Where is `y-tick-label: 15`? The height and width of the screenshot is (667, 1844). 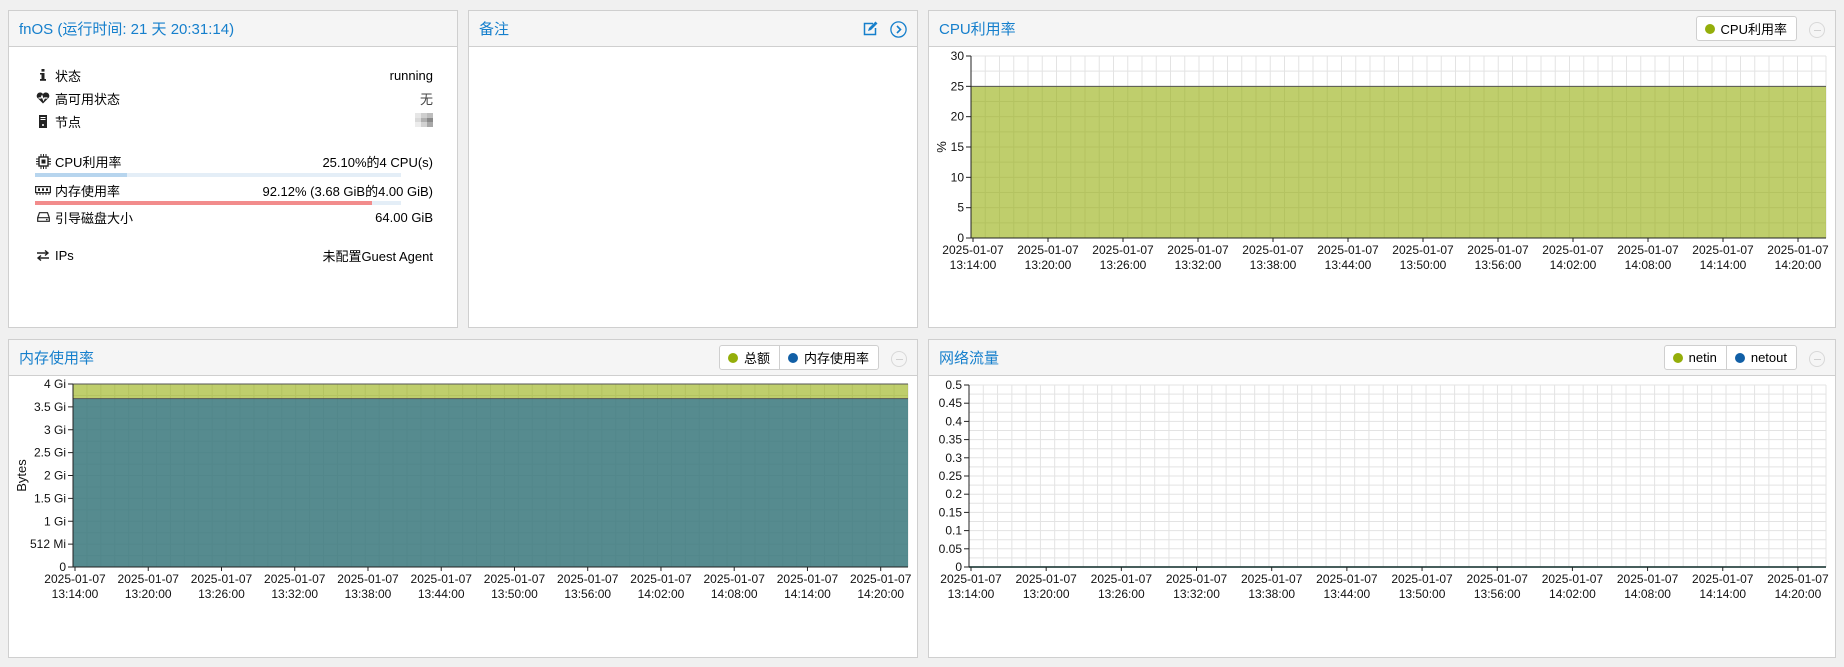
y-tick-label: 15 is located at coordinates (958, 147).